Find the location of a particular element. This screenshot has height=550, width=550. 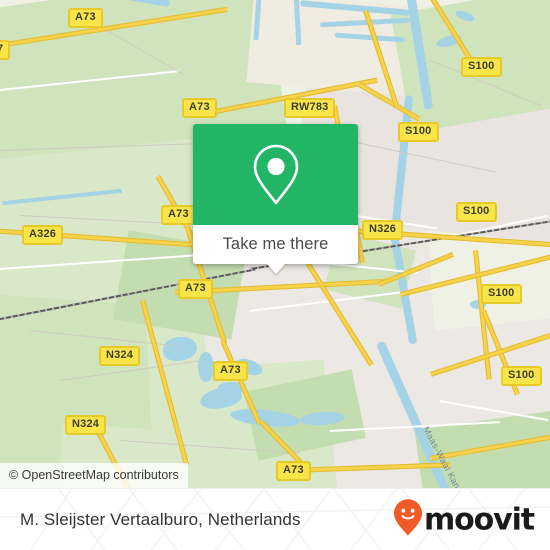

moovit-wordmark: moovit is located at coordinates (479, 519).